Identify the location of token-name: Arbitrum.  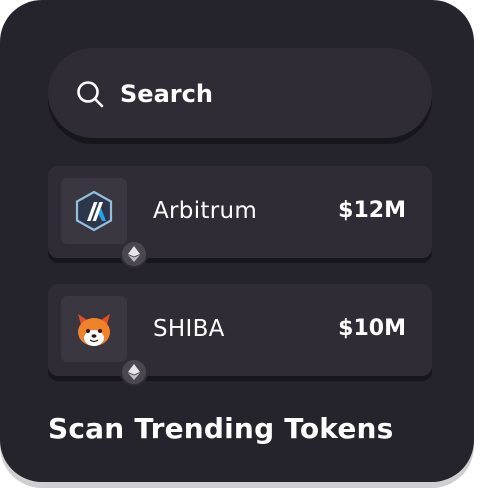
(205, 211).